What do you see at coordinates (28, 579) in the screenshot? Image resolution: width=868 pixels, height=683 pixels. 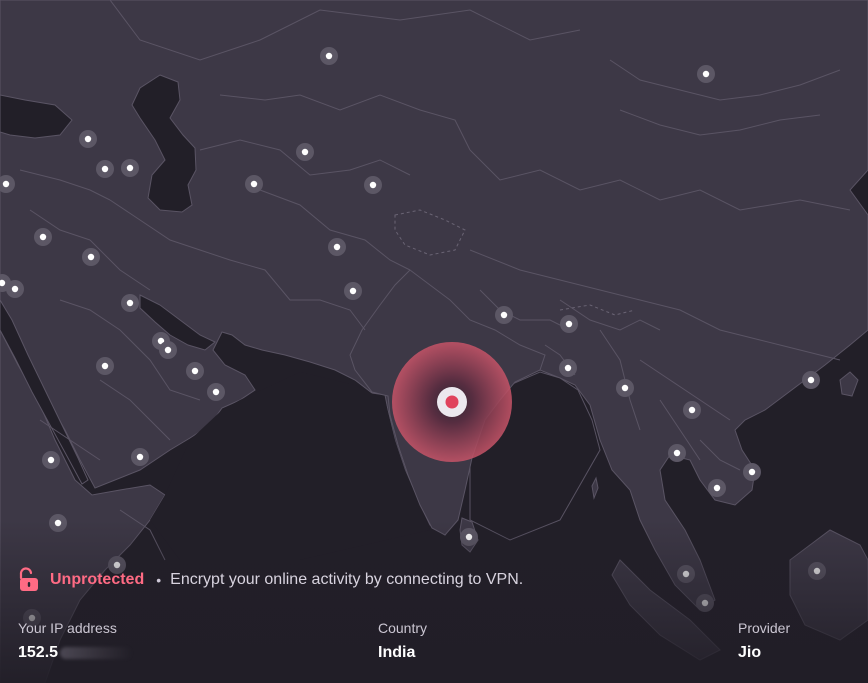 I see `unlocked-padlock-icon` at bounding box center [28, 579].